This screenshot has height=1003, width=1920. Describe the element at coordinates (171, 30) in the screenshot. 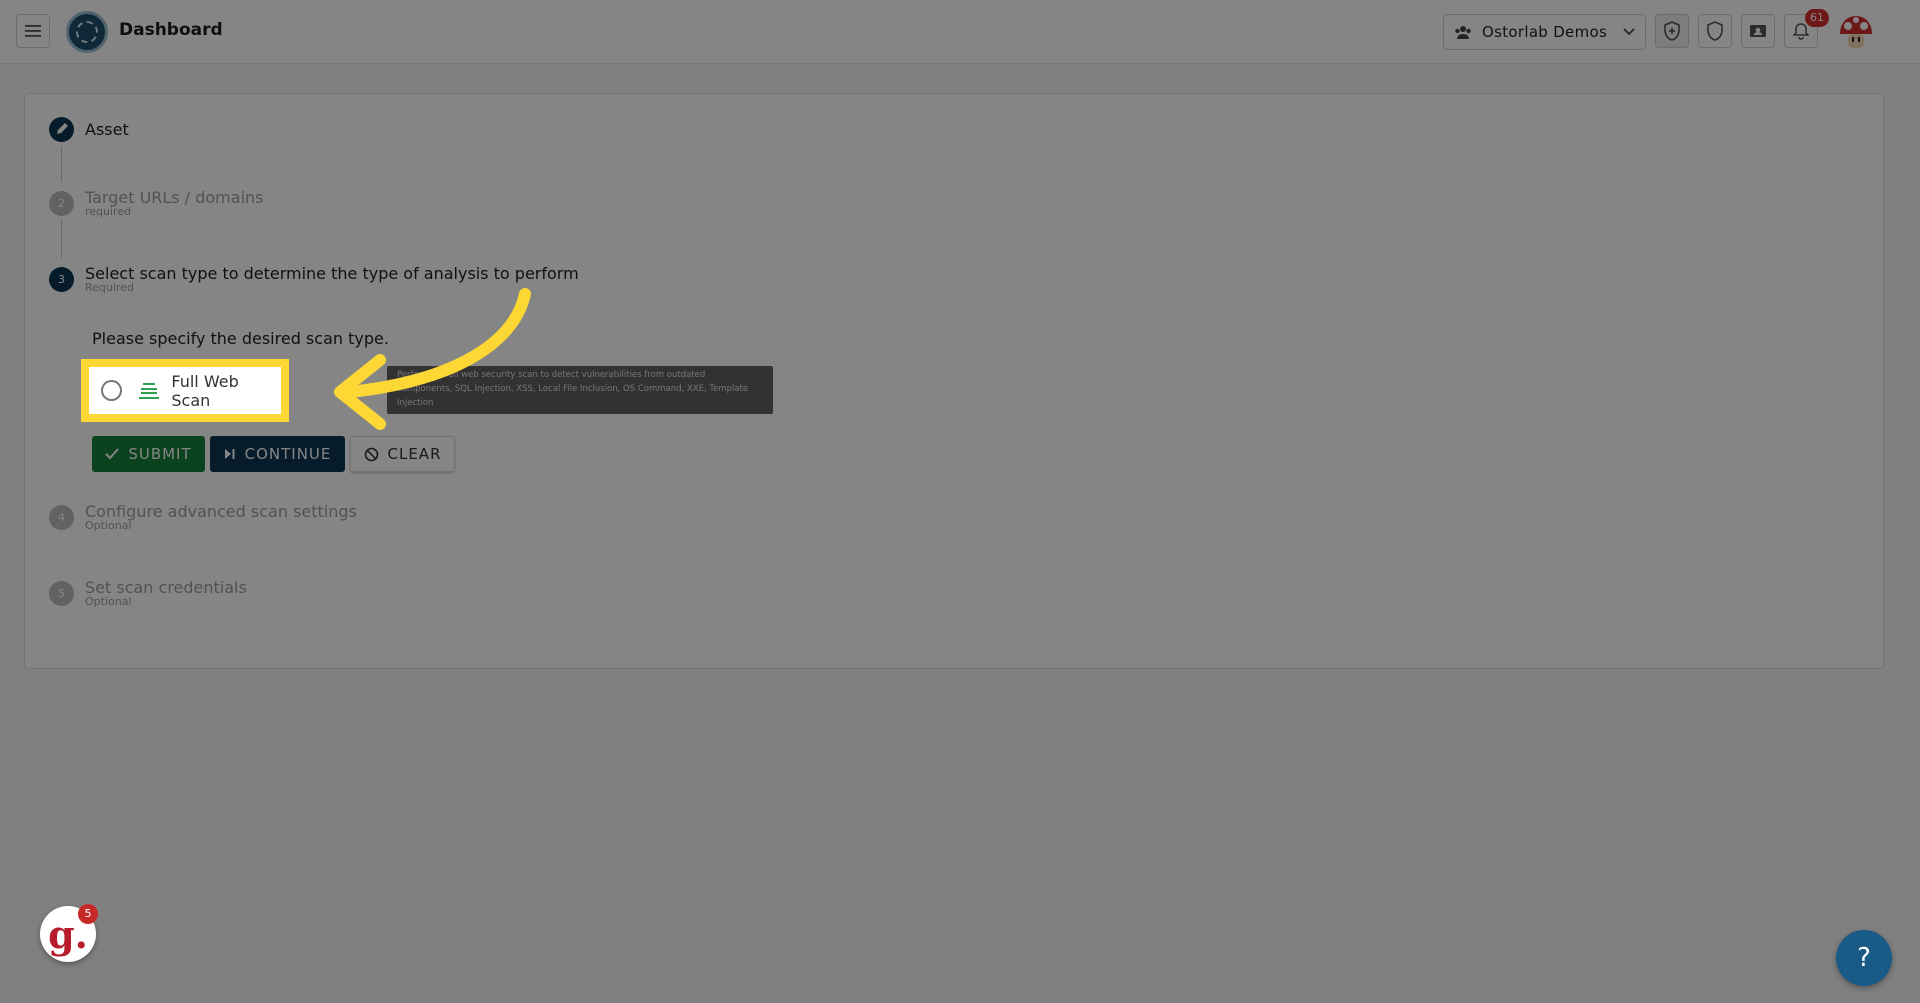

I see `page-title: Dashboard` at that location.